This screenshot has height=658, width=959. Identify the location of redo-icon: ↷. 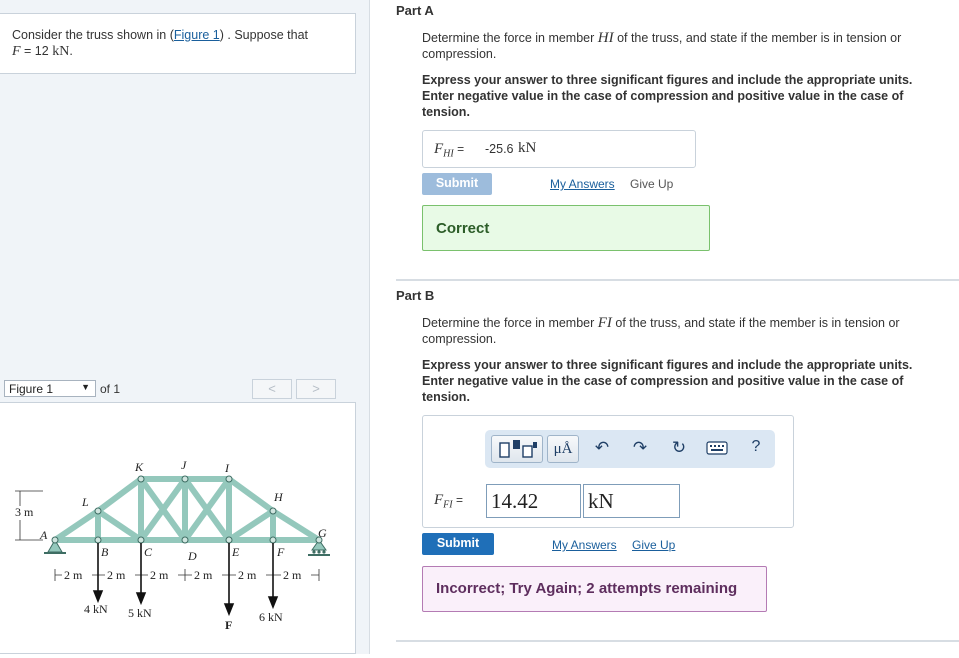
(640, 448).